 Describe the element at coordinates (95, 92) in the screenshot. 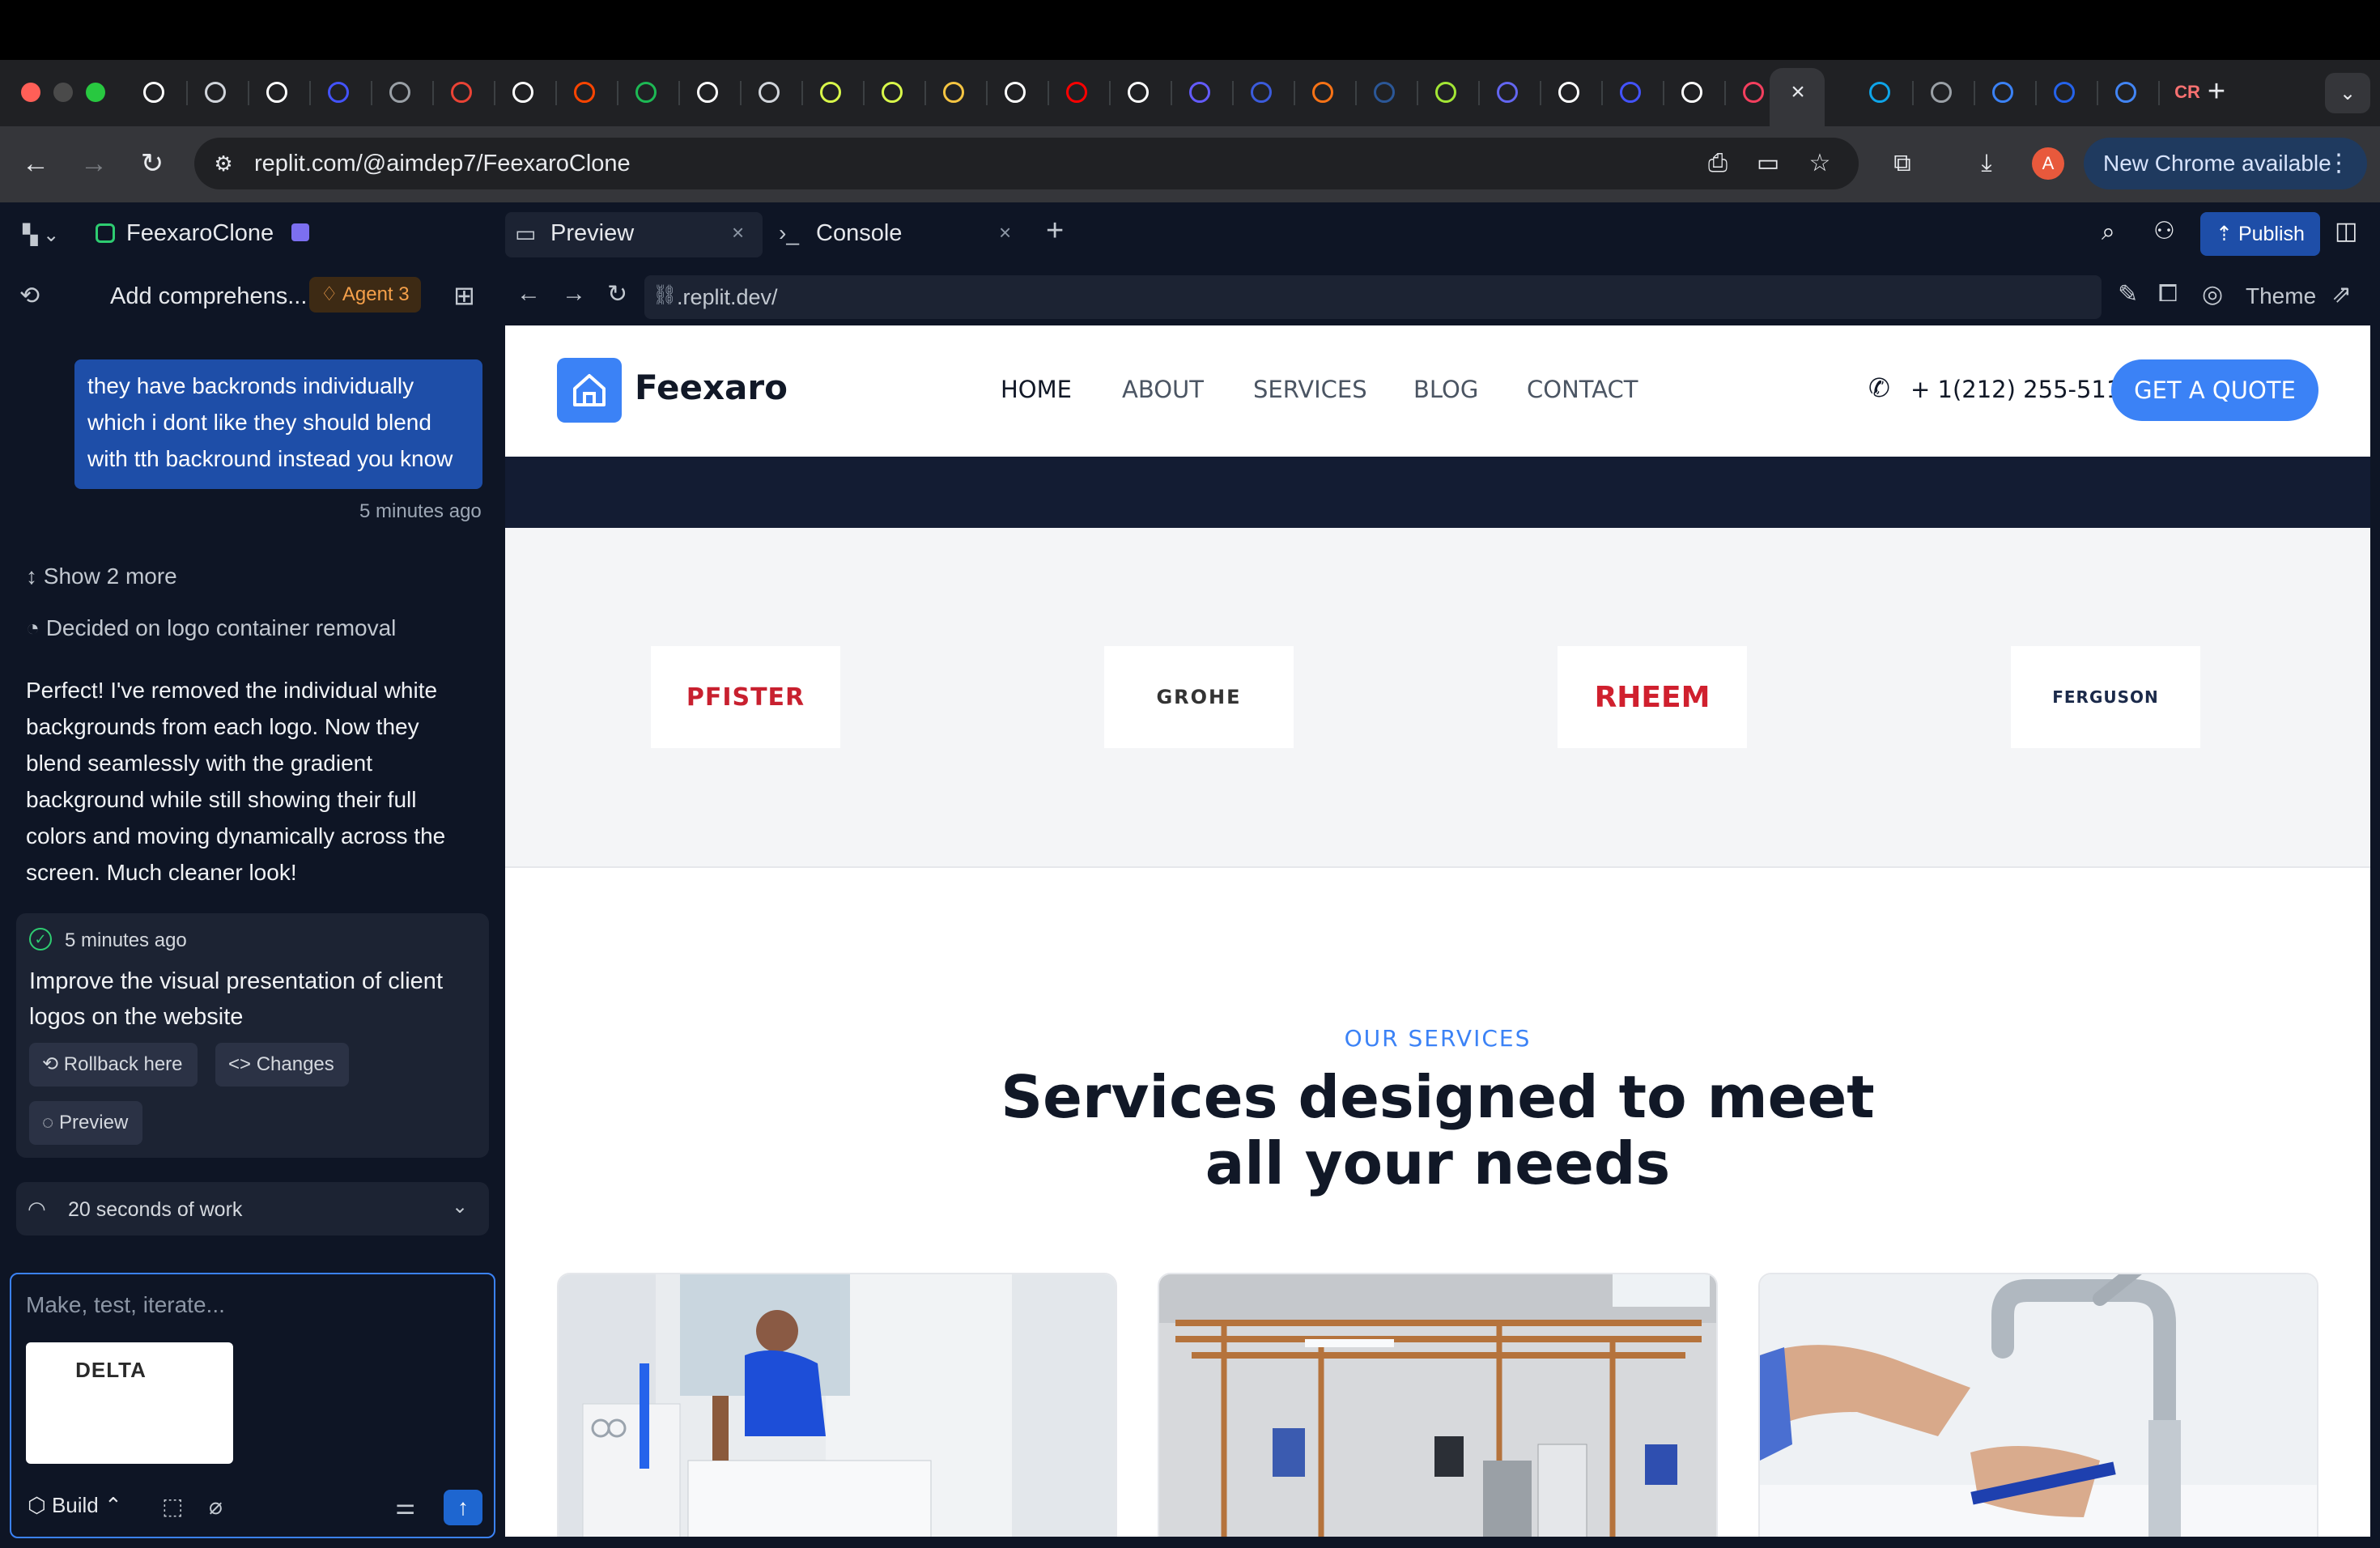

I see `window-zoom-button` at that location.